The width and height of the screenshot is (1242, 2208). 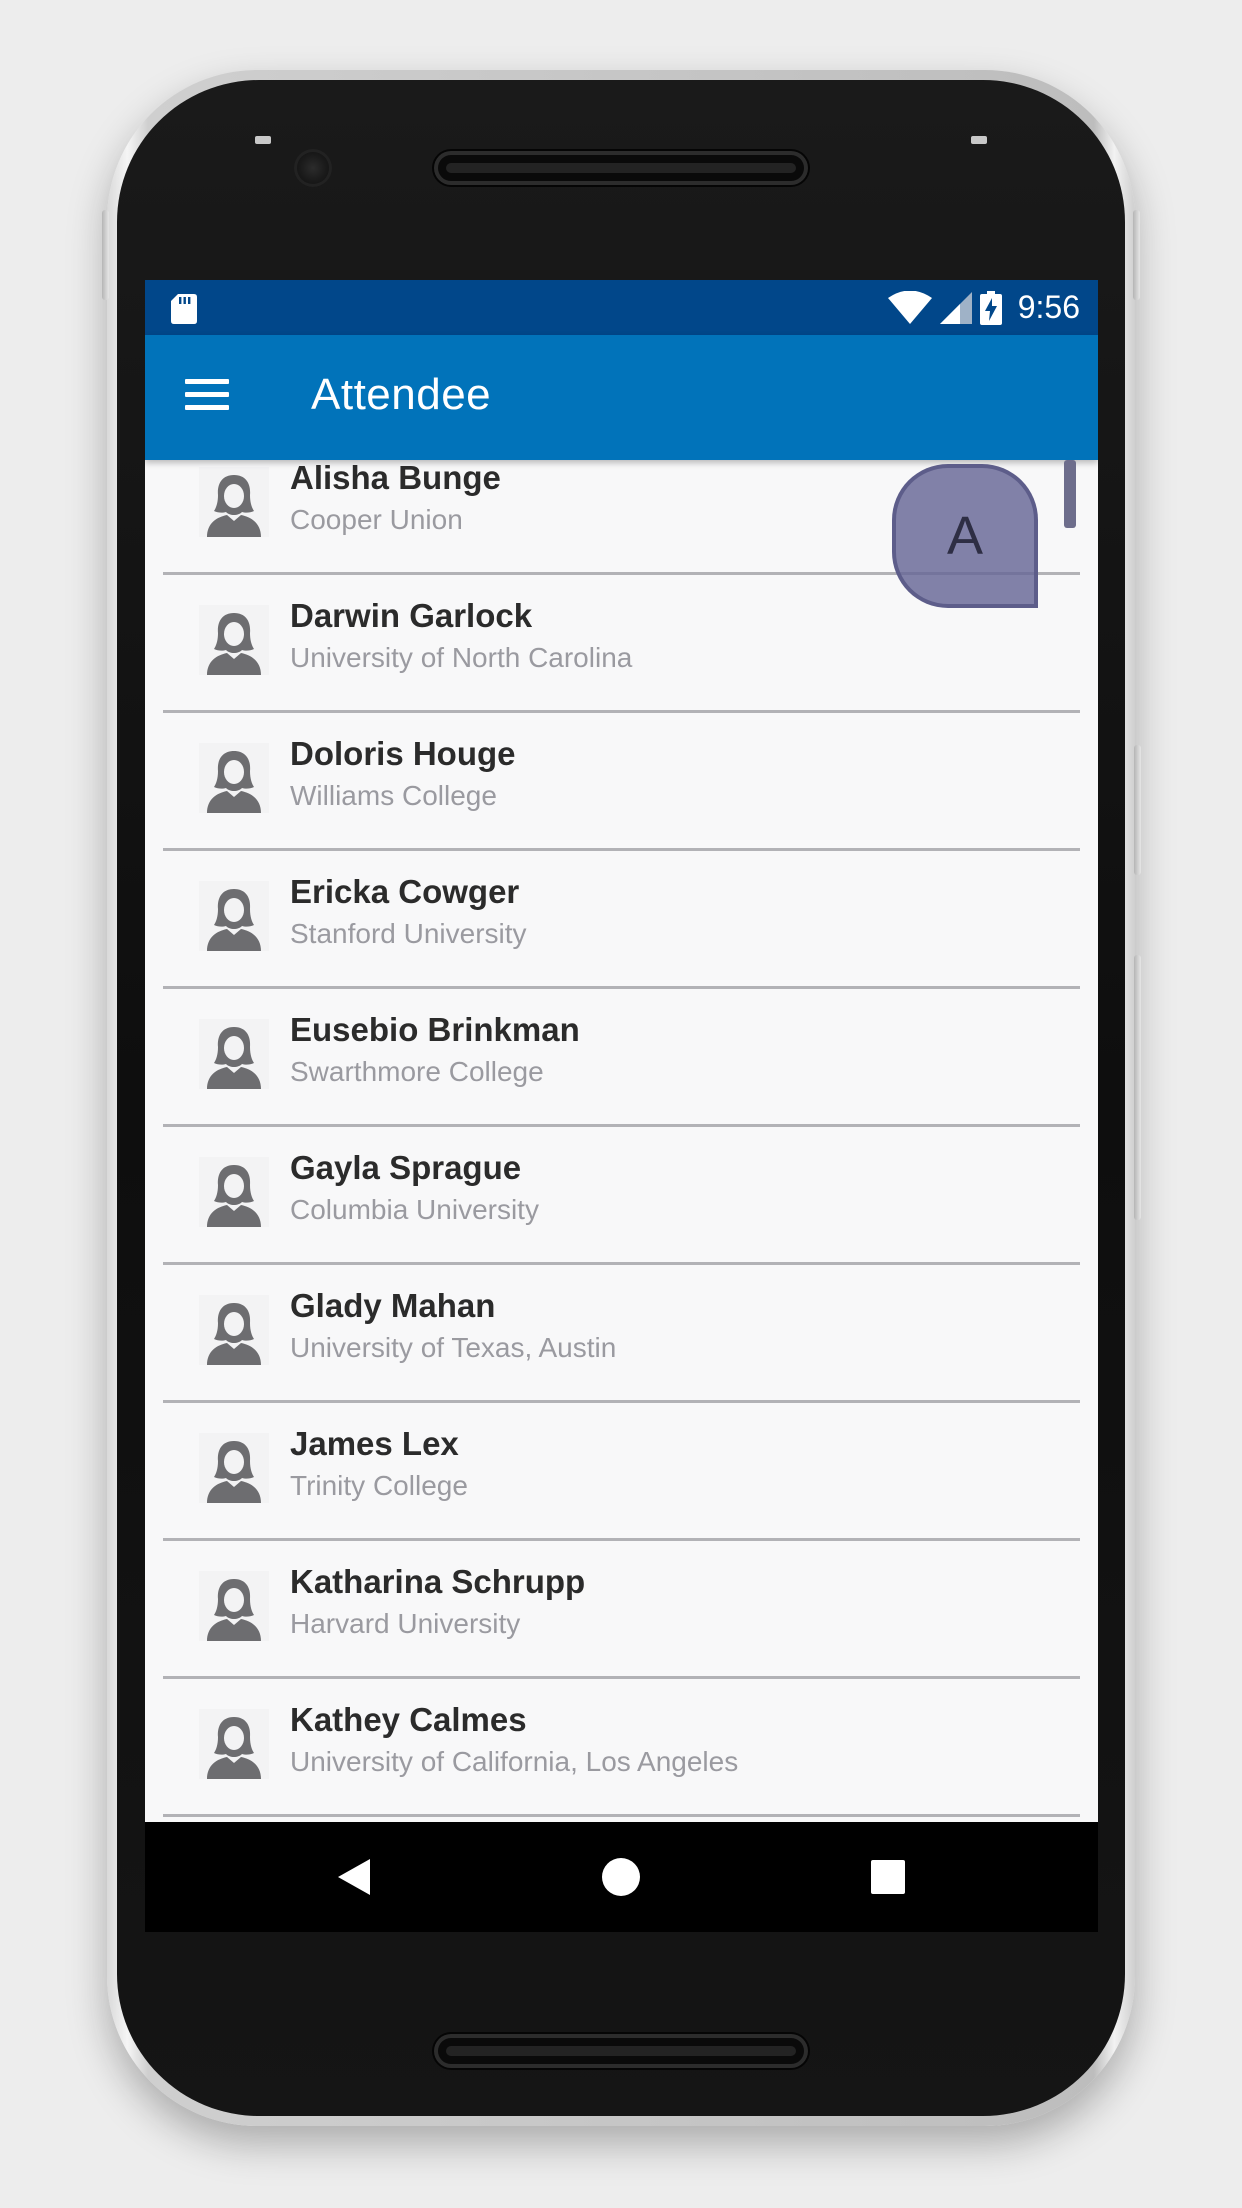 What do you see at coordinates (1070, 494) in the screenshot?
I see `scrollbar-thumb` at bounding box center [1070, 494].